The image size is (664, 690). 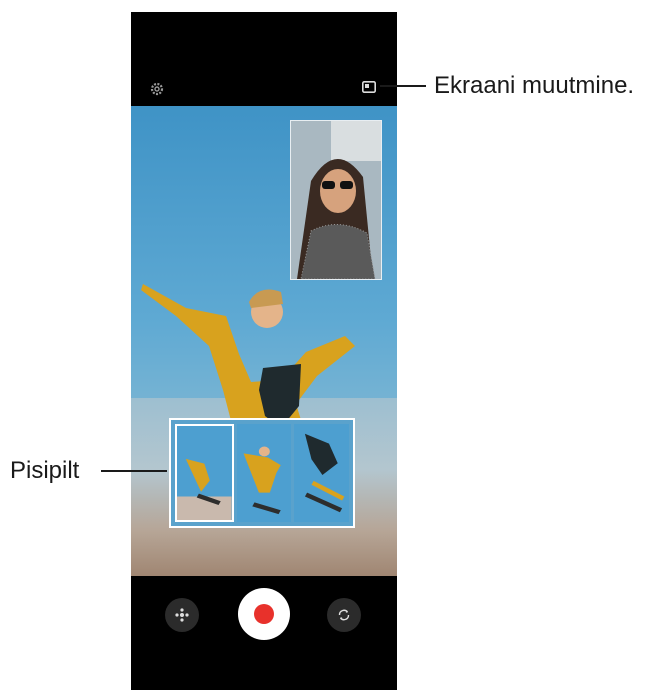 I want to click on switch-camera-icon, so click(x=344, y=615).